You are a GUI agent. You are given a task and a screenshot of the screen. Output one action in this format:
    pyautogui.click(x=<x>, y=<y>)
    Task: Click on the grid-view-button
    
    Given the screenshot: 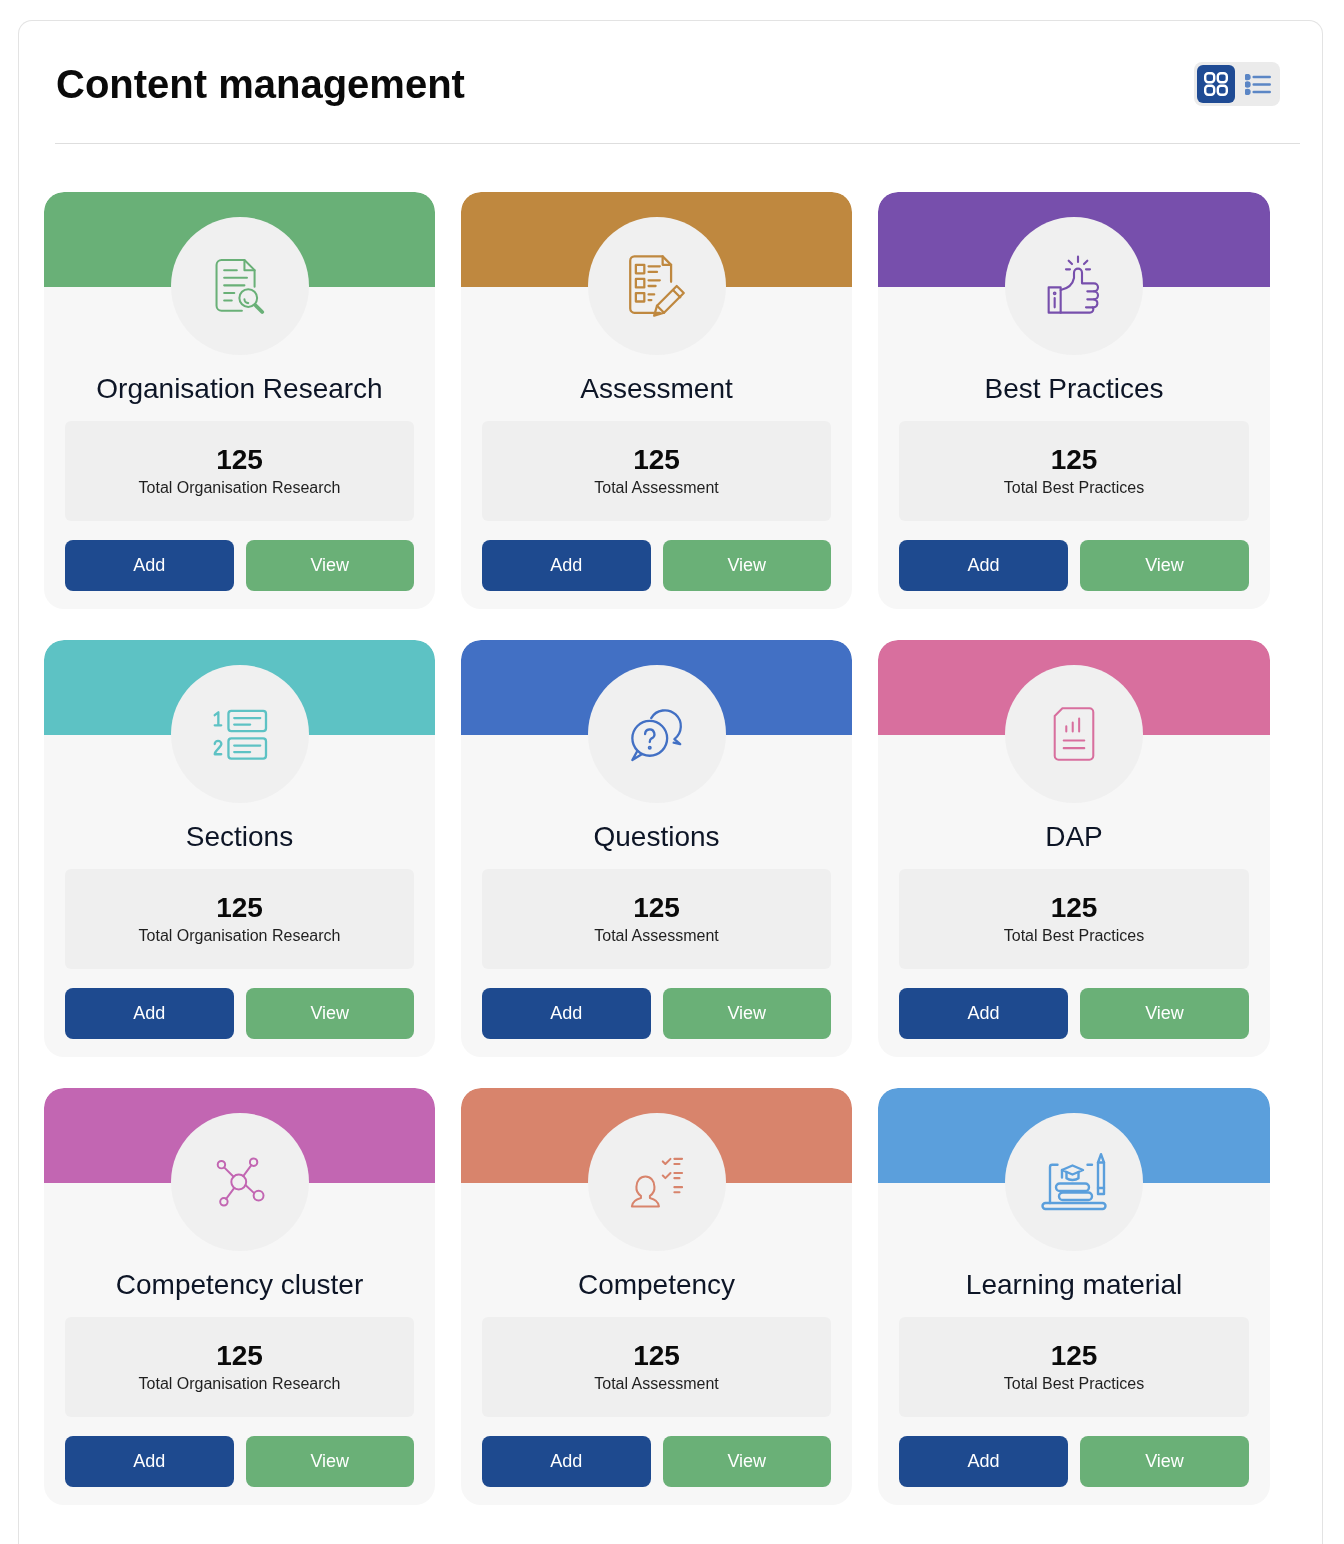 What is the action you would take?
    pyautogui.click(x=1216, y=84)
    